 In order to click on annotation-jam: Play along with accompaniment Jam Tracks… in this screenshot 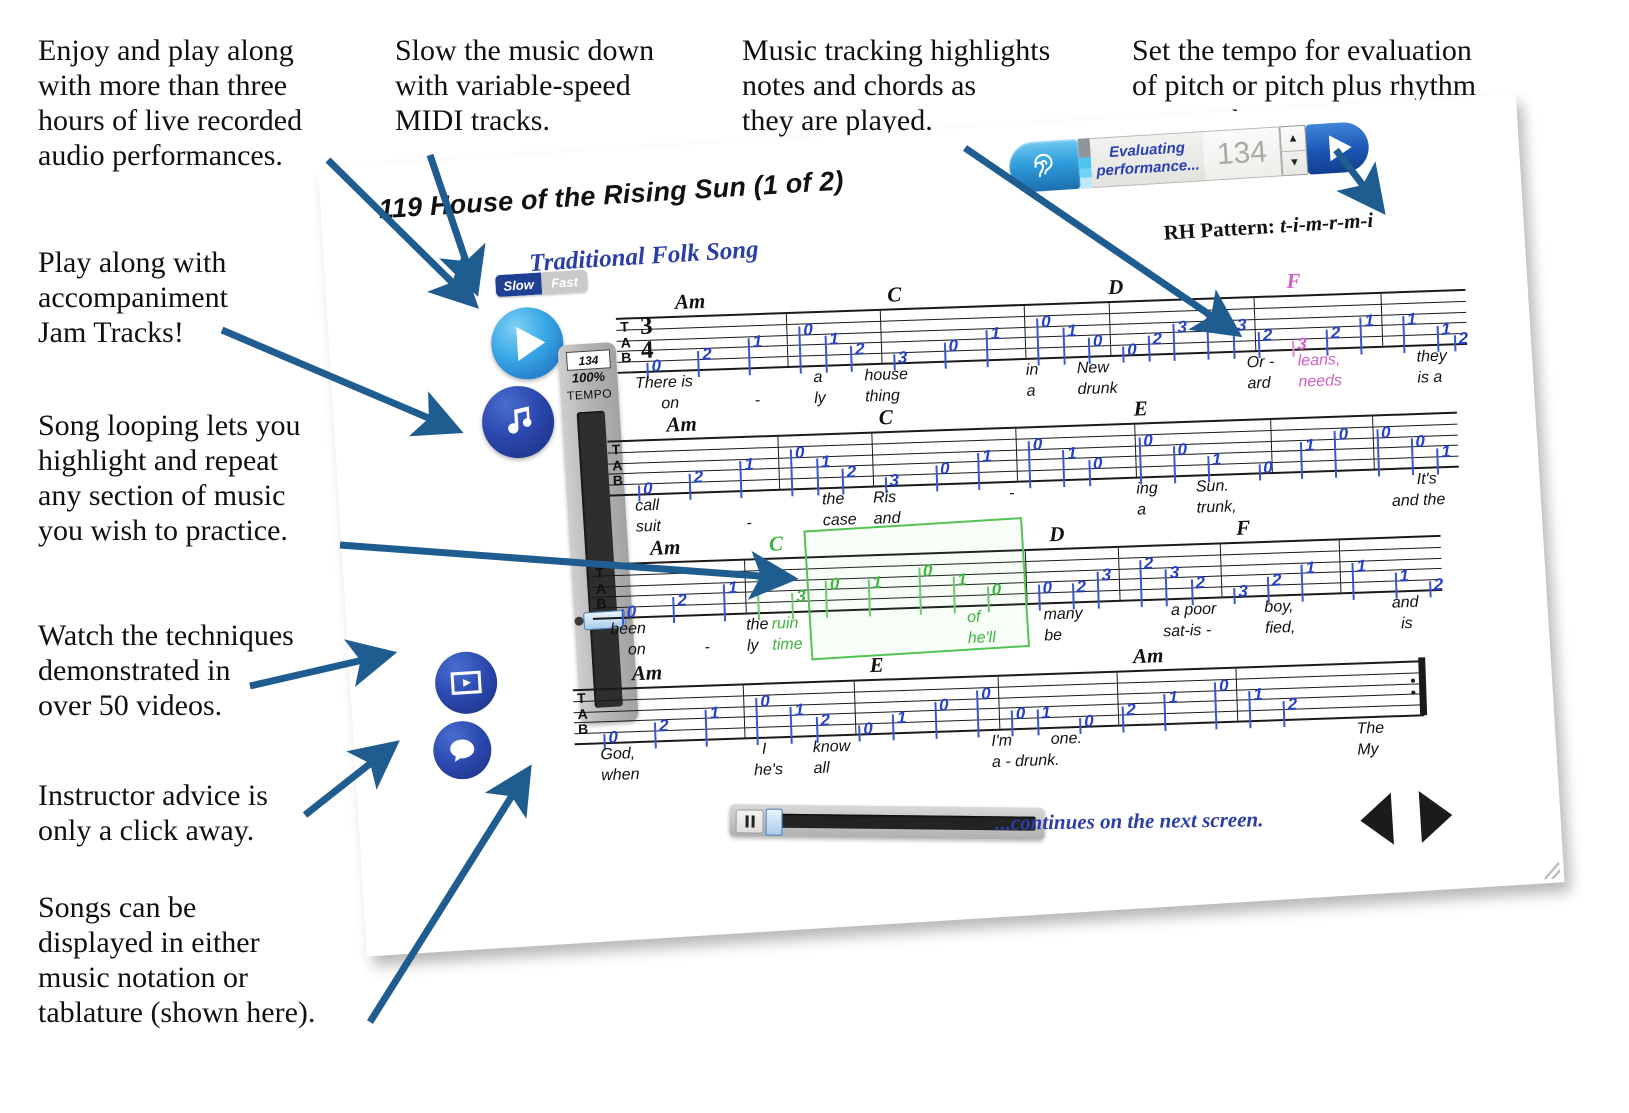, I will do `click(133, 297)`.